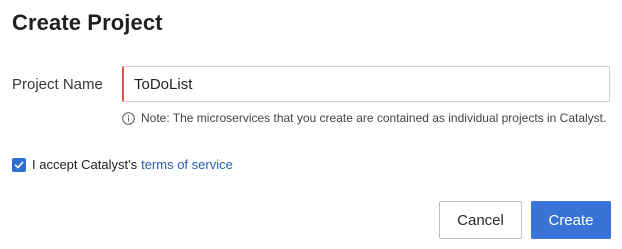 The width and height of the screenshot is (622, 249). I want to click on accept-terms-checkbox, so click(19, 164).